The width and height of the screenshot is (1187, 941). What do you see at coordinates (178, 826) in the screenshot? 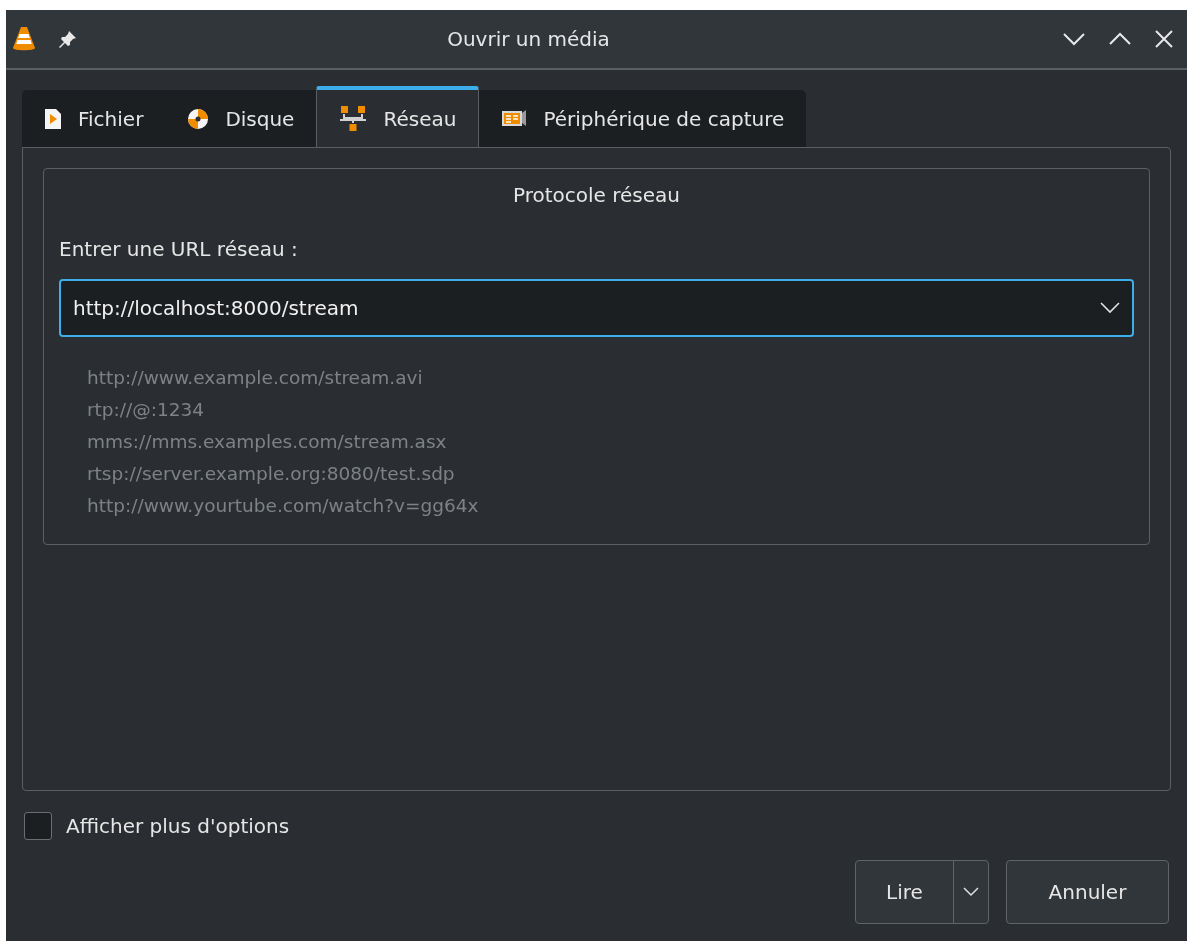
I see `checkbox-label: Afficher plus d'options` at bounding box center [178, 826].